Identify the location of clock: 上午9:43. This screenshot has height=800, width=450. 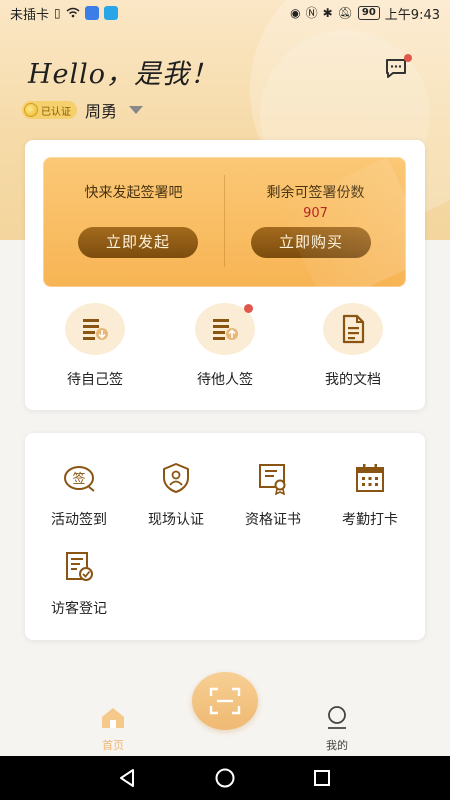
(412, 15).